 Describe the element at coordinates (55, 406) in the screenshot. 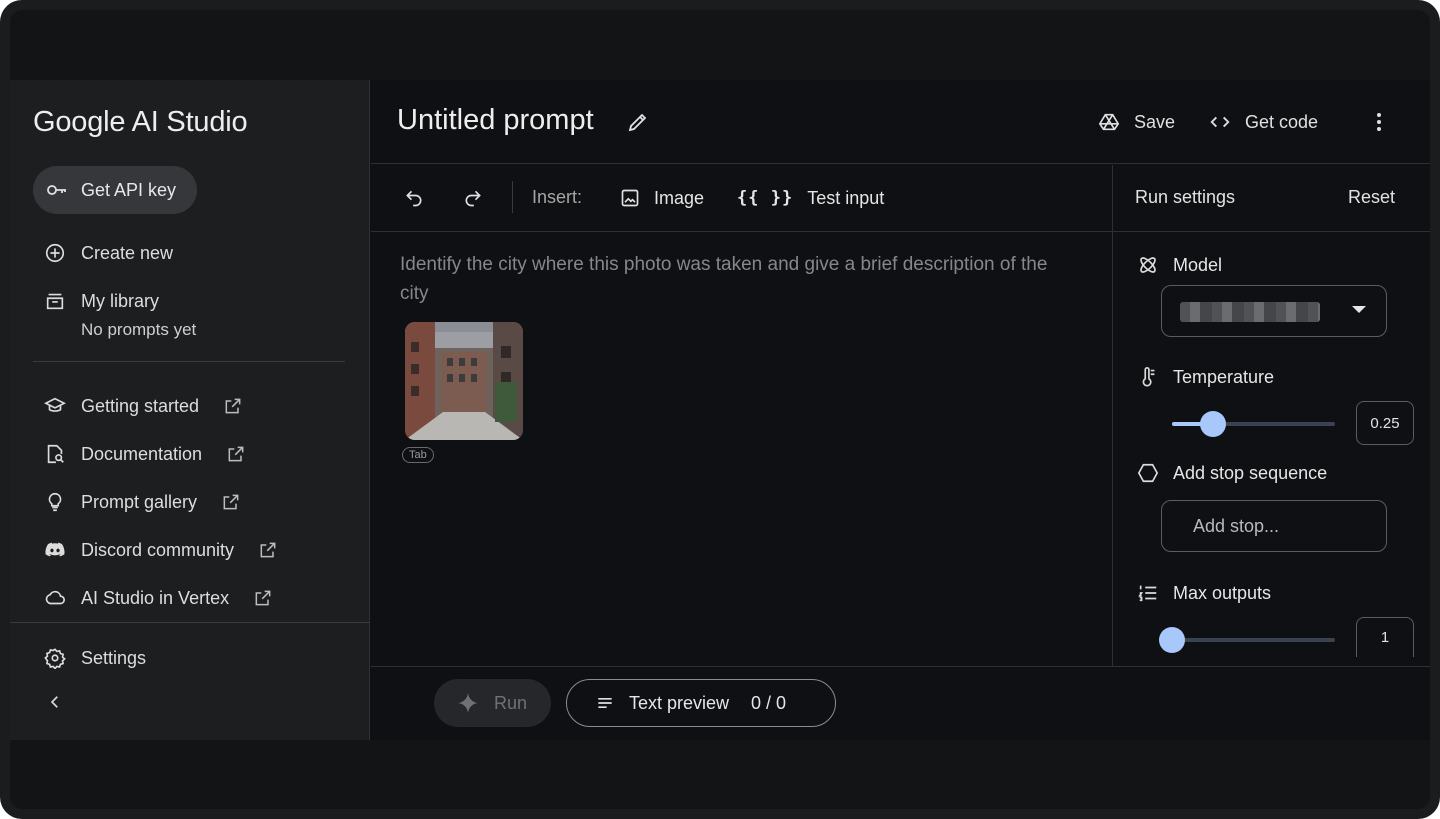

I see `graduation-cap-icon` at that location.